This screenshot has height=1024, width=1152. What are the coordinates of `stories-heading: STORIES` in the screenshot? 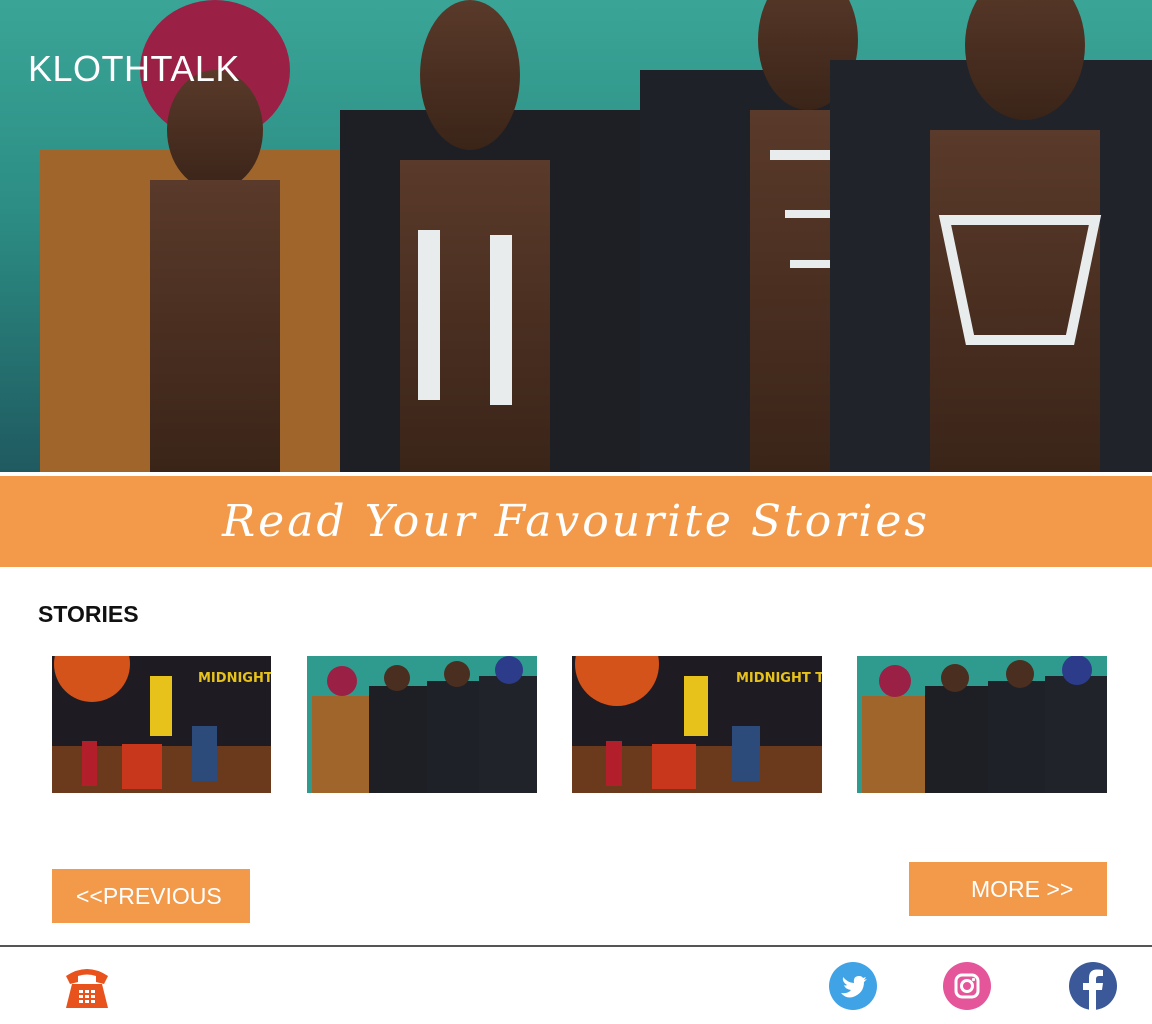 It's located at (88, 614).